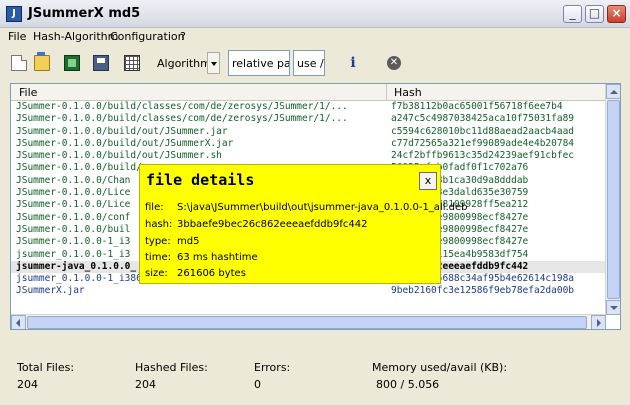 The width and height of the screenshot is (630, 405). I want to click on detail-label: type:, so click(158, 241).